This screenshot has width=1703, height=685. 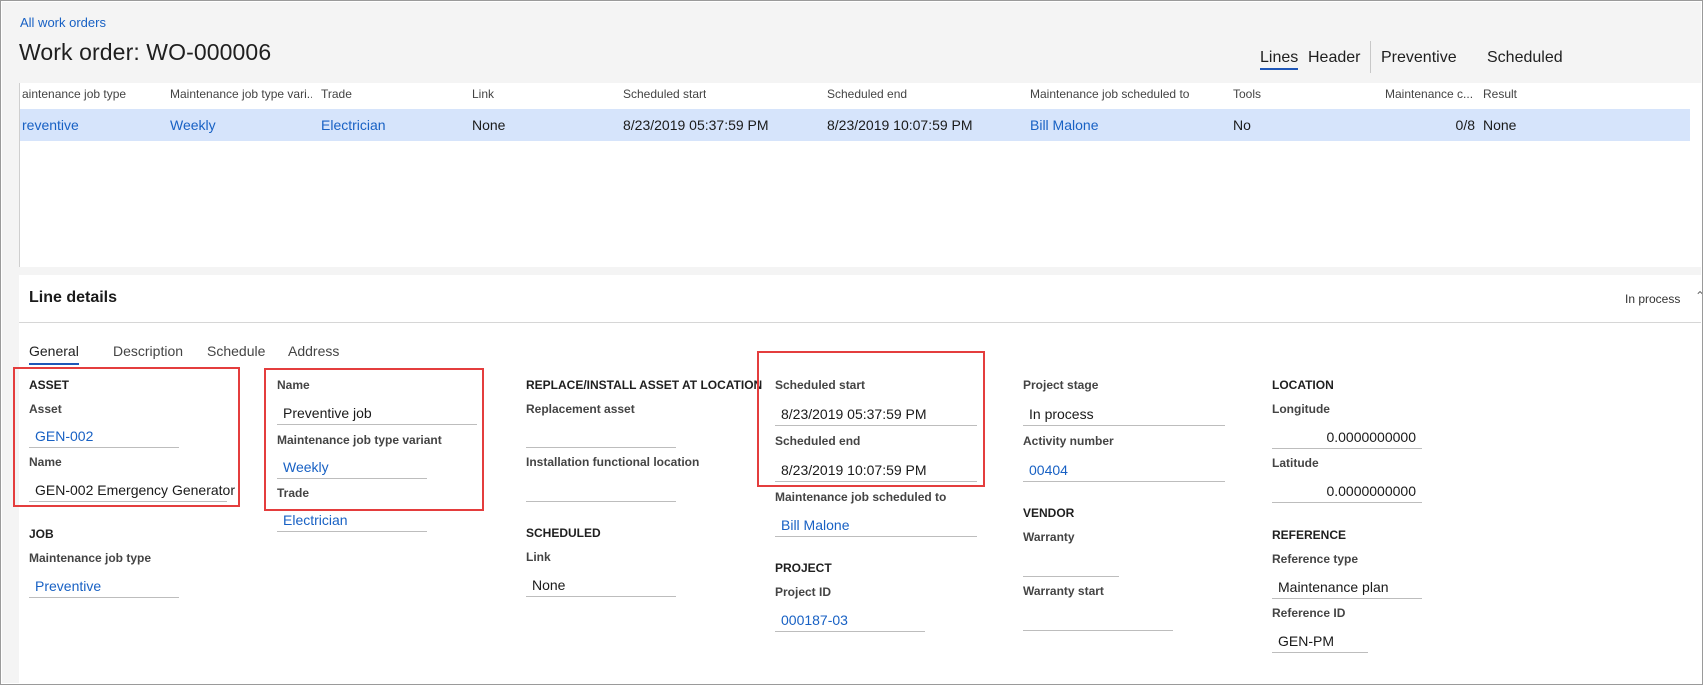 What do you see at coordinates (132, 490) in the screenshot?
I see `asset-name-field: GEN-002 Emergency Generator` at bounding box center [132, 490].